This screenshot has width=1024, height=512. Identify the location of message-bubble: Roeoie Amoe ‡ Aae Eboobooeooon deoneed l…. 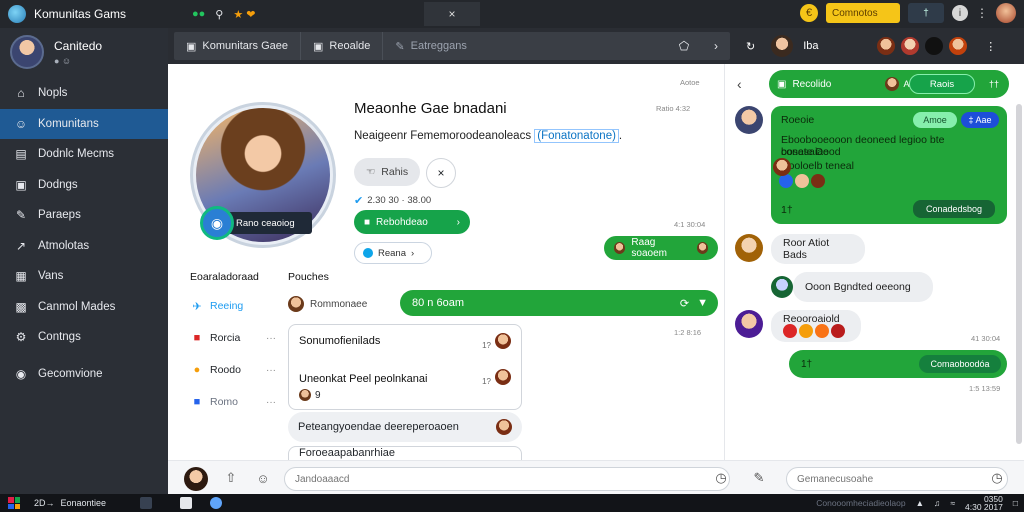
(889, 165).